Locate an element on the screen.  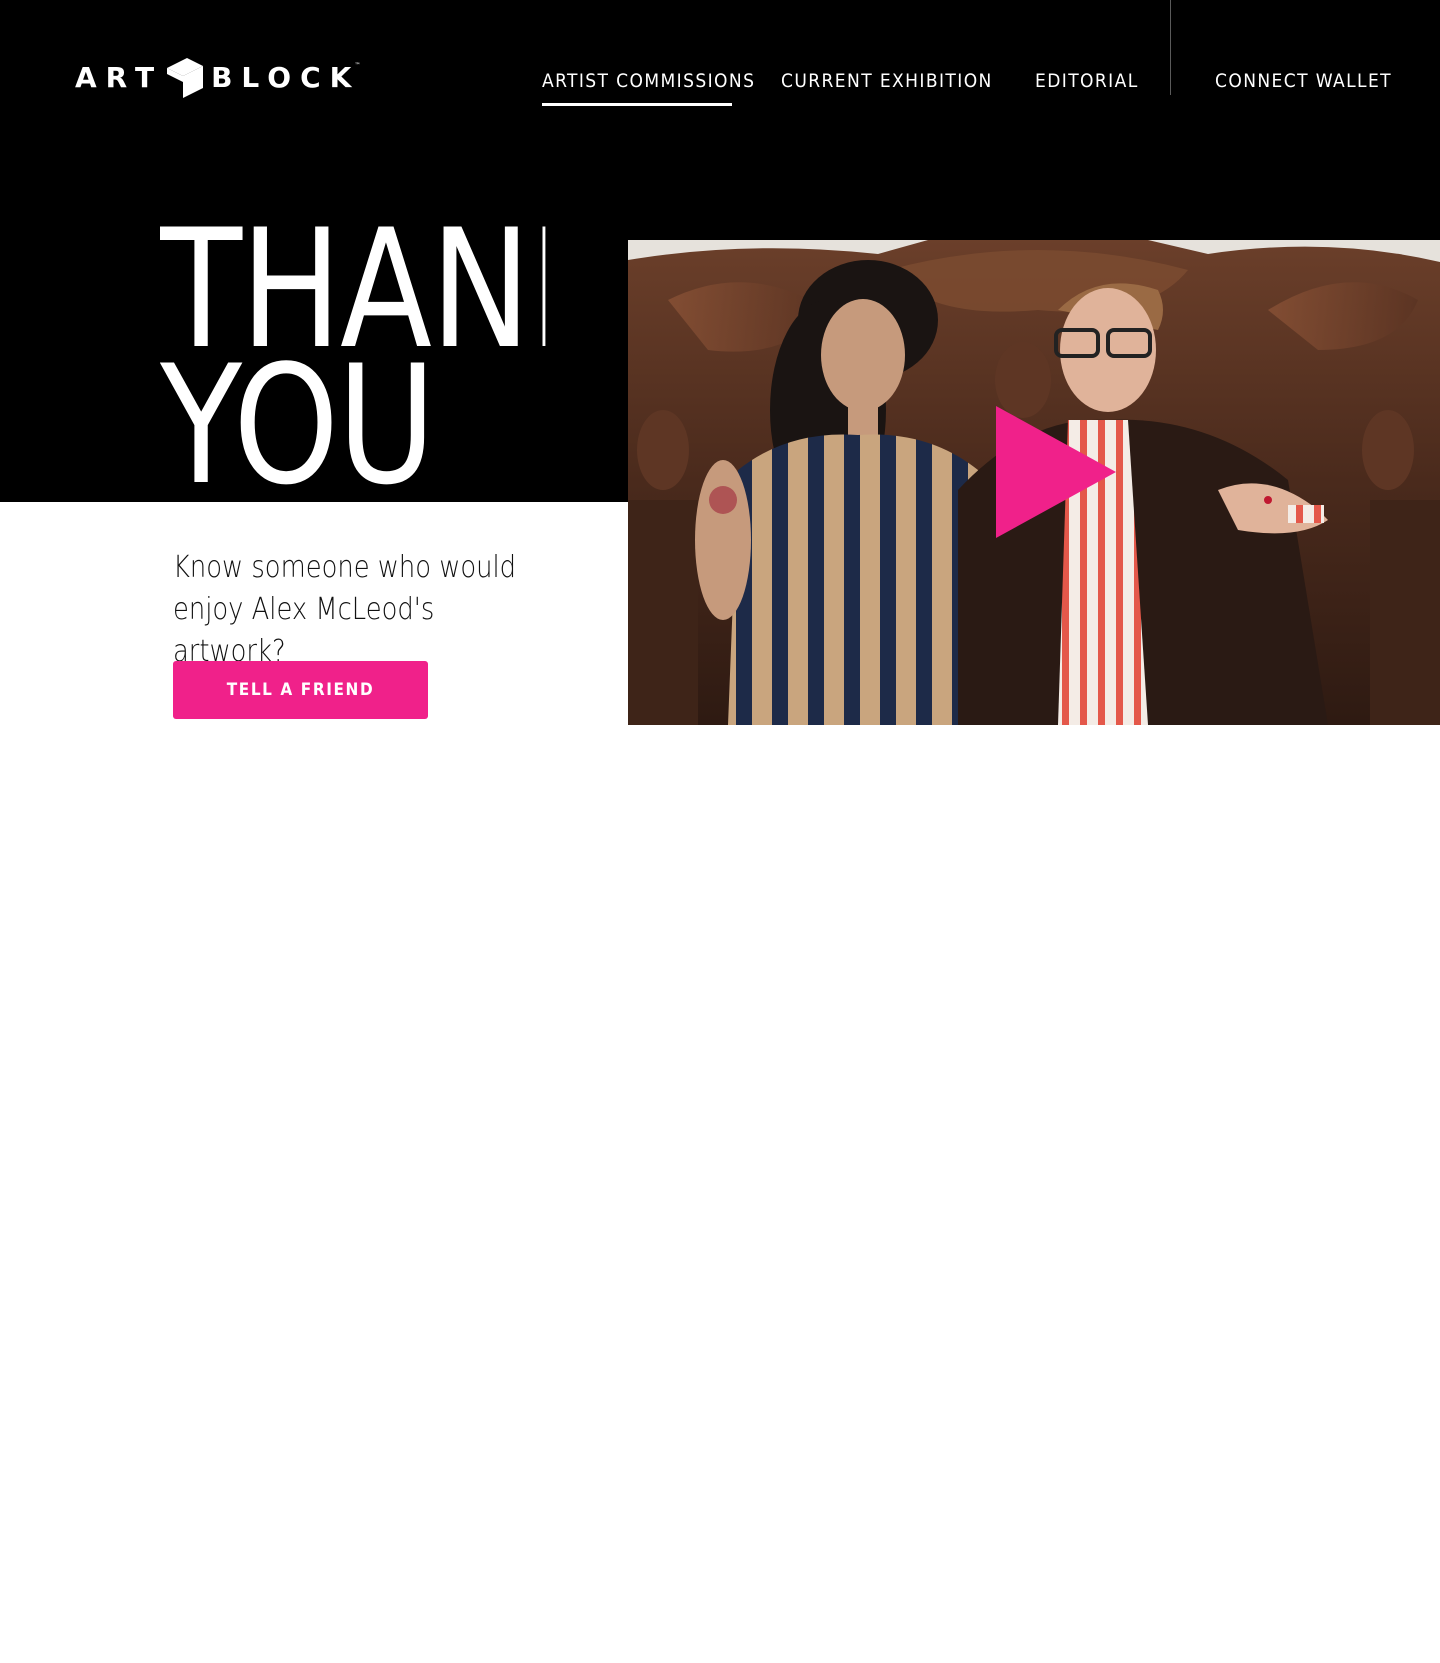
cube-icon is located at coordinates (185, 78).